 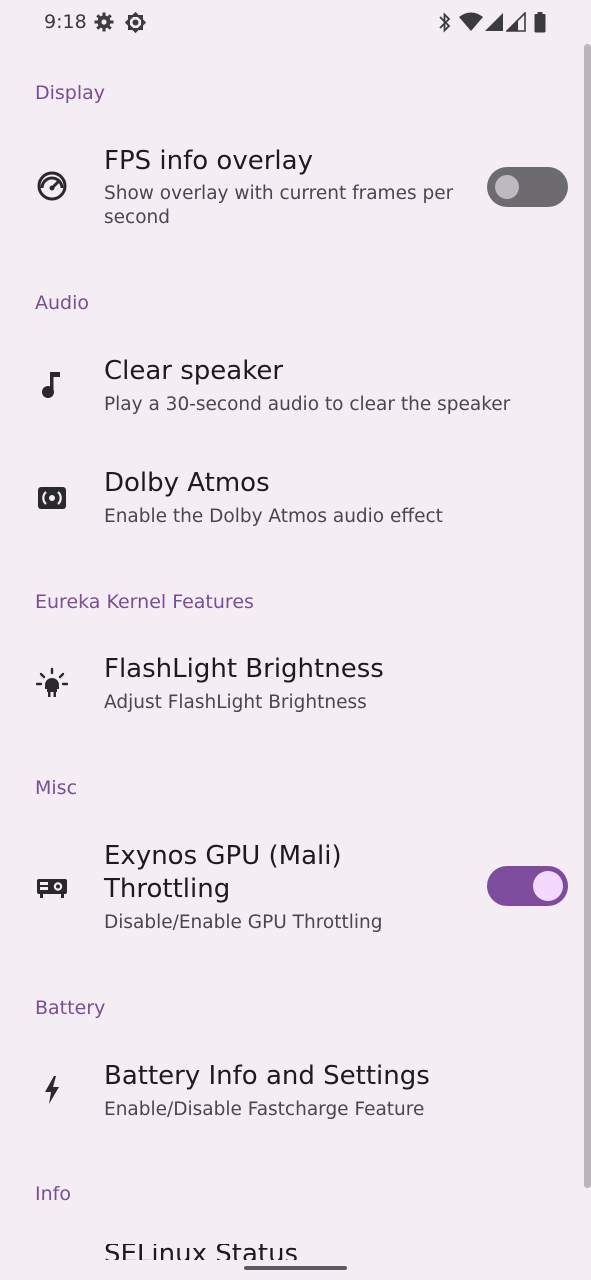 I want to click on selinux-status-item-partial: SELinux Status, so click(x=204, y=1252).